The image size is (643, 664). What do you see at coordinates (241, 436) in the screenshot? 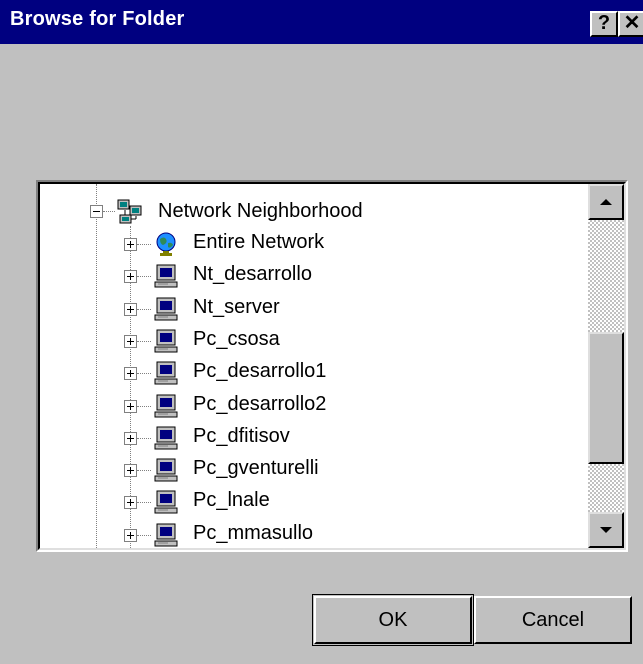
I see `tree-item-label: Pc_dfitisov` at bounding box center [241, 436].